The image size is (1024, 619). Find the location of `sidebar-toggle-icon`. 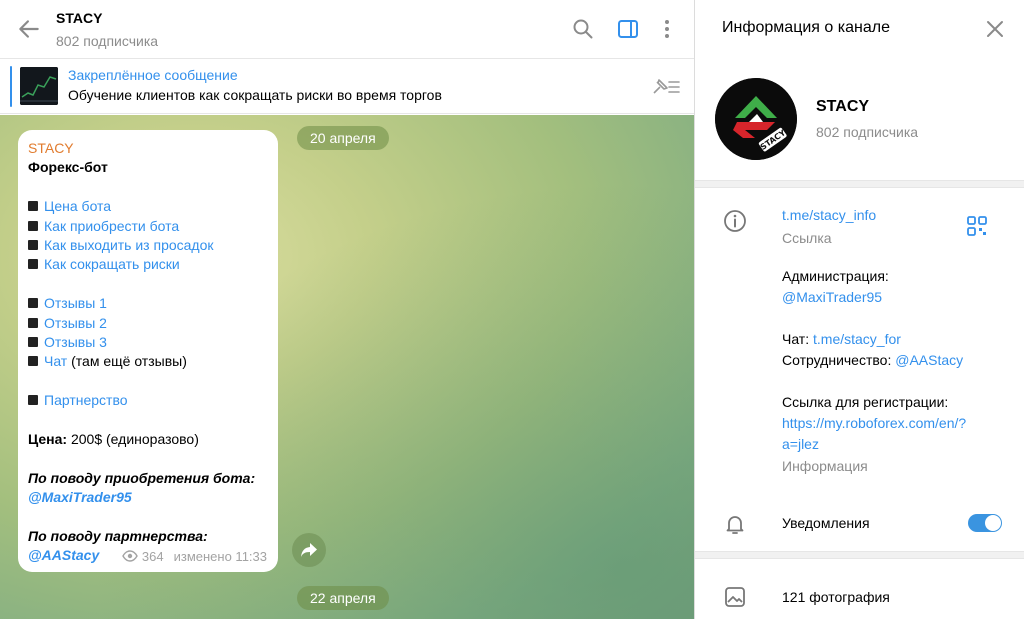

sidebar-toggle-icon is located at coordinates (628, 29).